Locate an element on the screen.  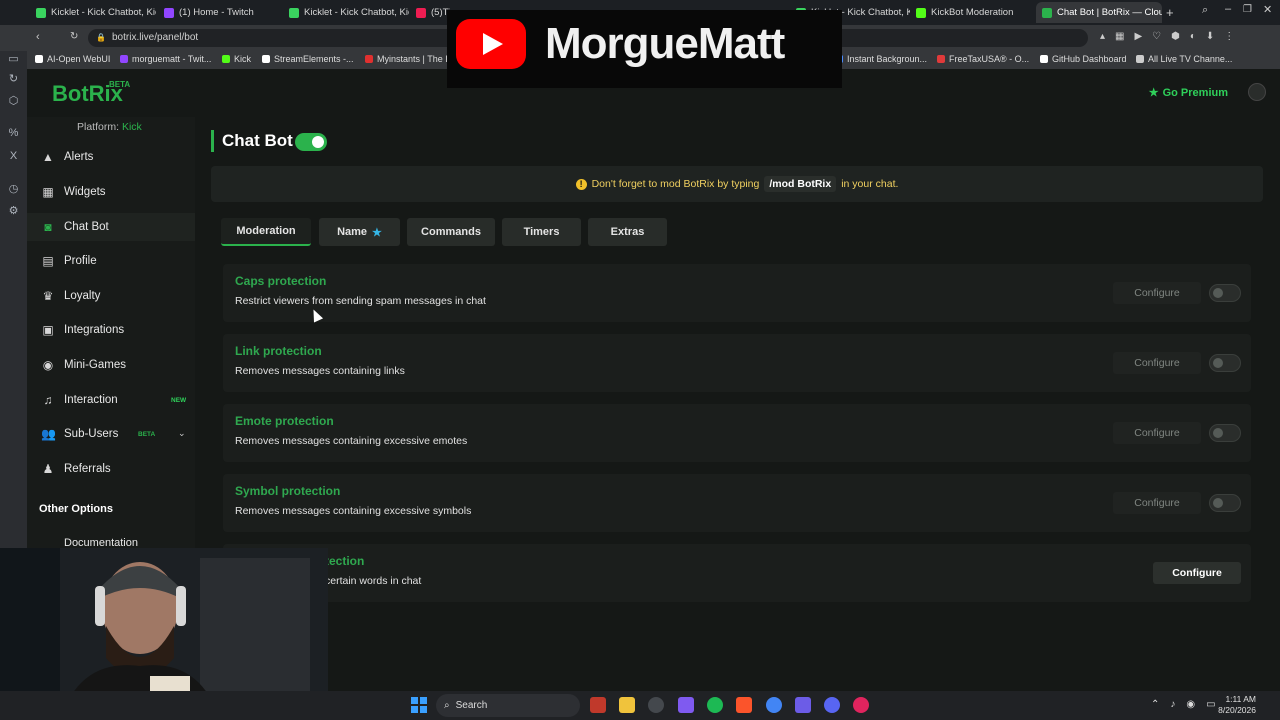
app-icon is located at coordinates (598, 705).